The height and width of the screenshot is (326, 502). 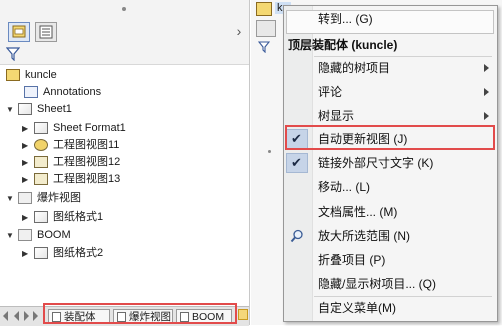 I want to click on menu-item-label: 放大所选范围 (N), so click(x=364, y=236).